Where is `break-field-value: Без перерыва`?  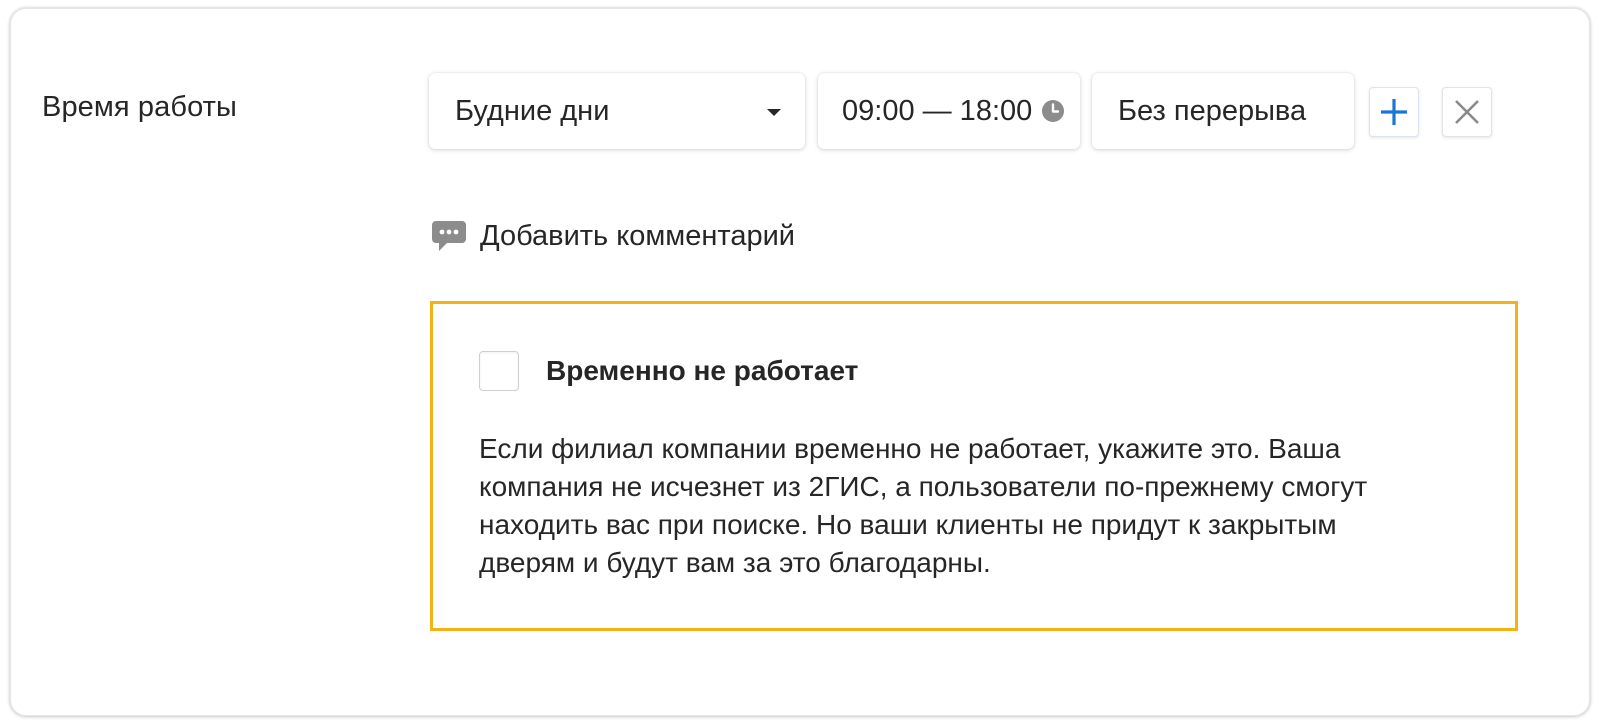
break-field-value: Без перерыва is located at coordinates (1212, 110).